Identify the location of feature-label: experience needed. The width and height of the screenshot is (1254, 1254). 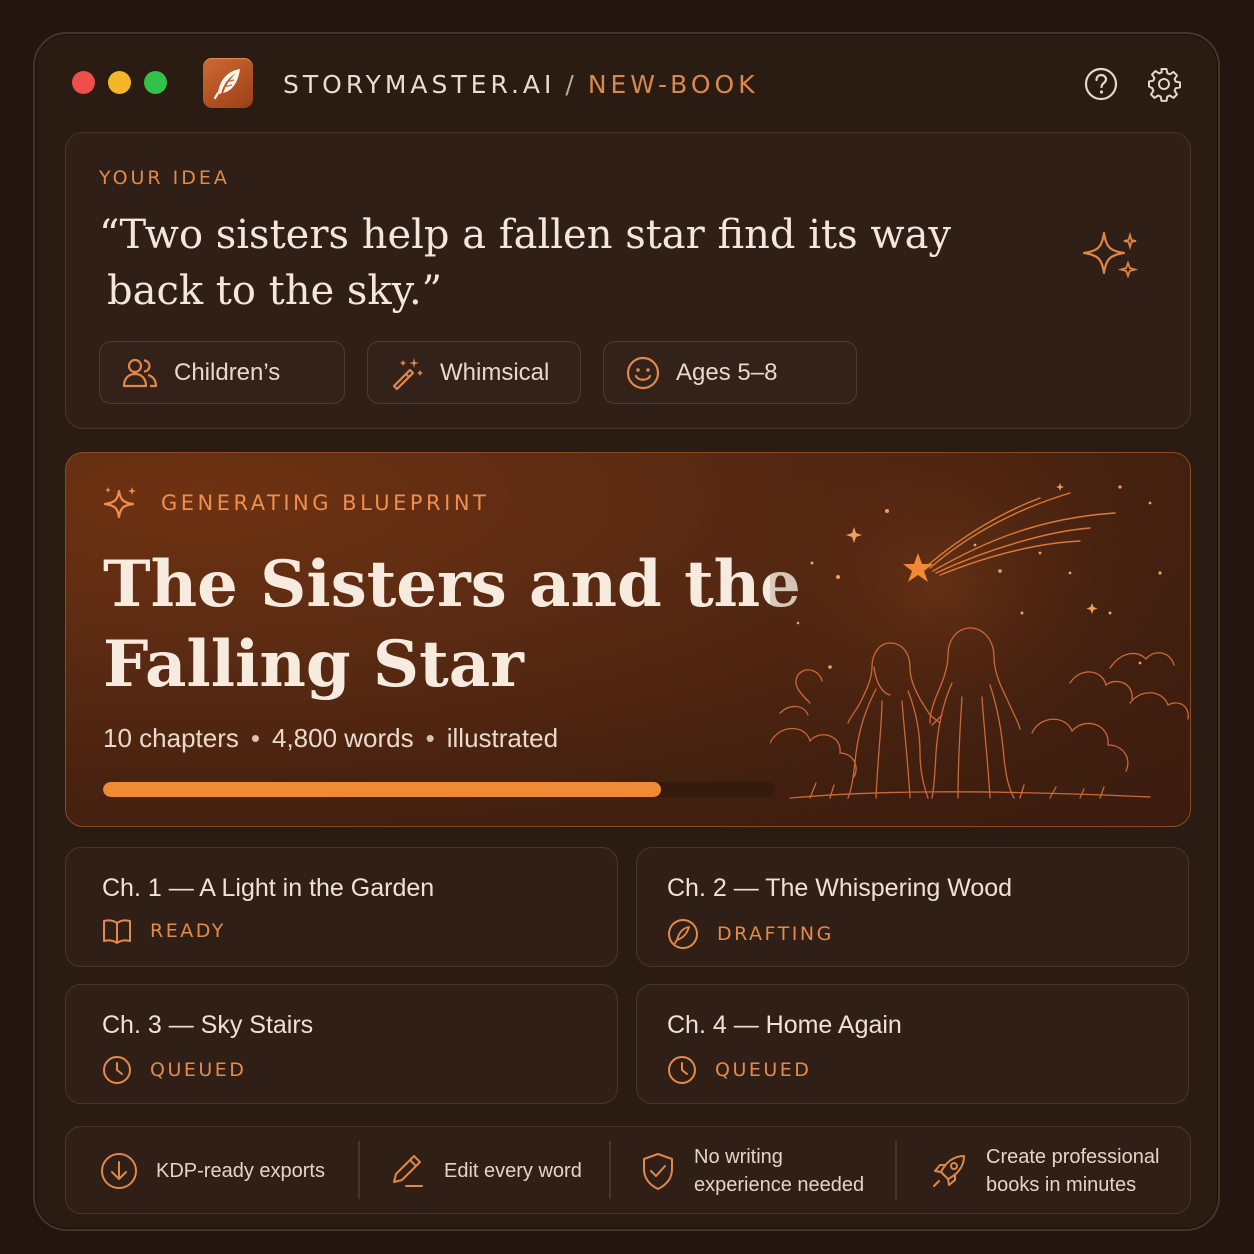
(779, 1185).